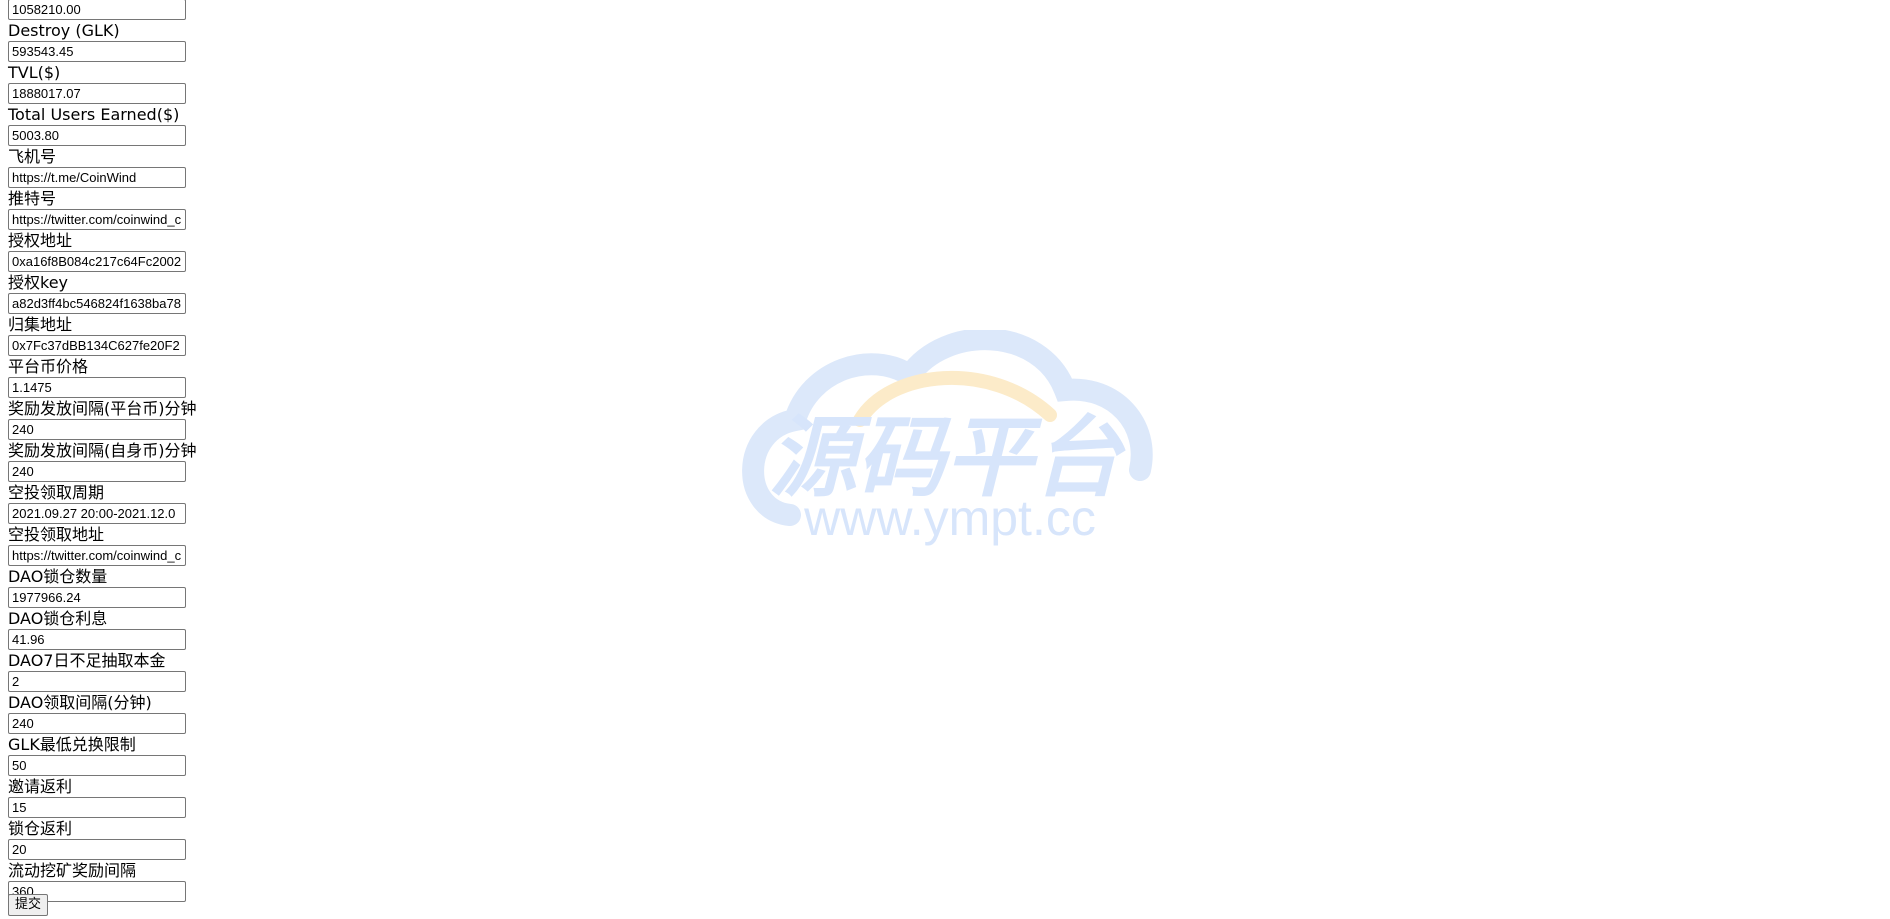 The width and height of the screenshot is (1890, 919). I want to click on form-field: 锁仓返利, so click(128, 839).